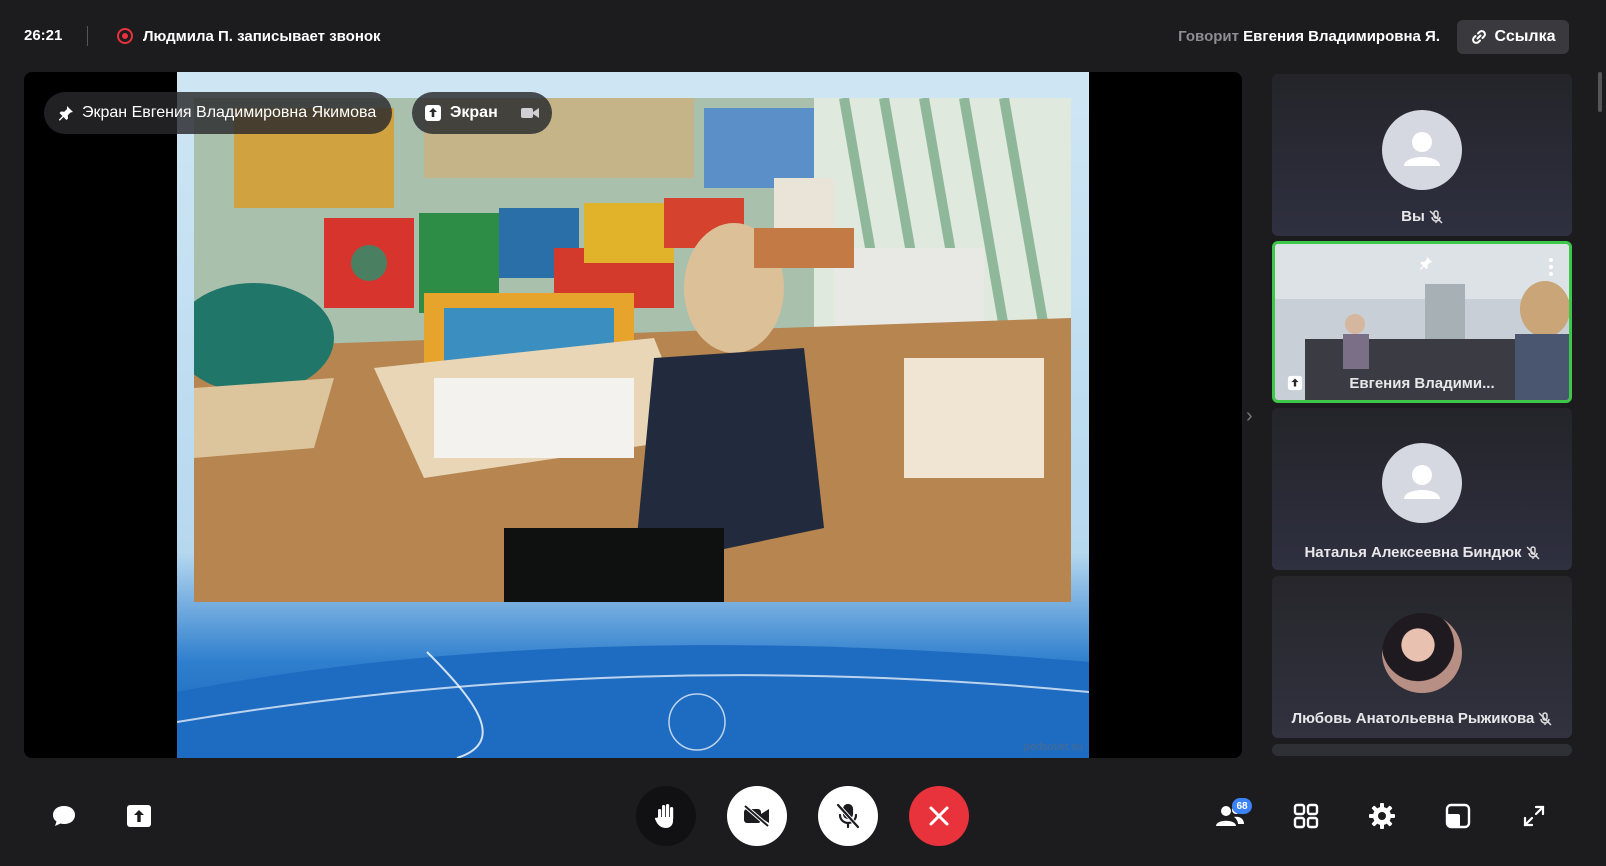 This screenshot has width=1606, height=866. I want to click on divider, so click(87, 36).